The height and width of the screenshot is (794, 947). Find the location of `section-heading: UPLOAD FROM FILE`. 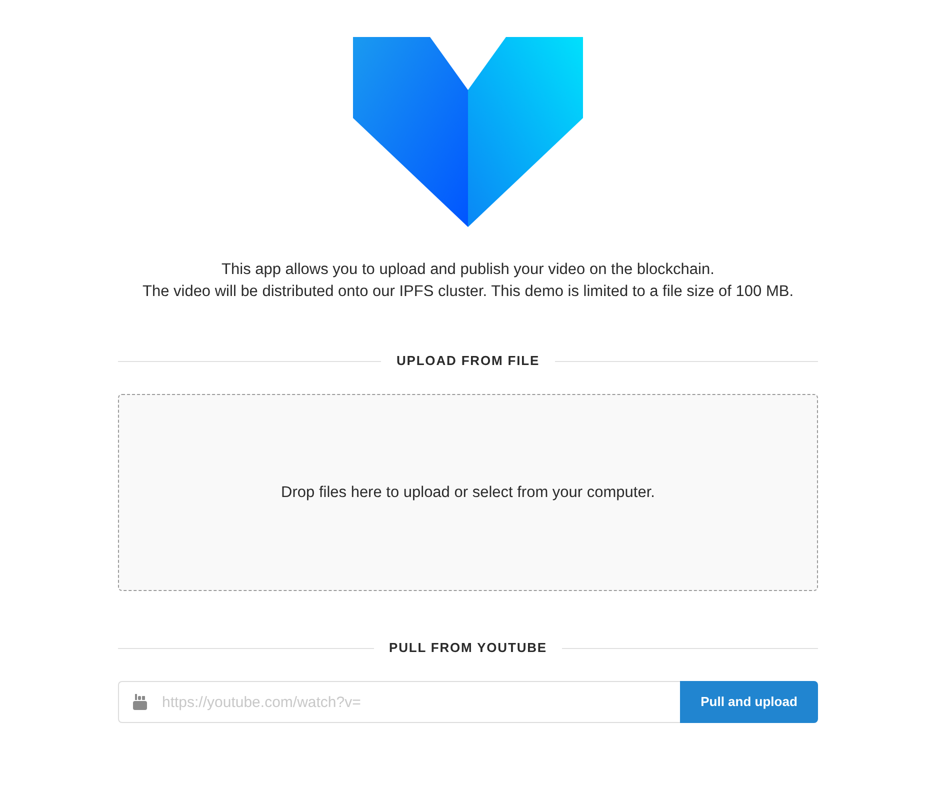

section-heading: UPLOAD FROM FILE is located at coordinates (468, 361).